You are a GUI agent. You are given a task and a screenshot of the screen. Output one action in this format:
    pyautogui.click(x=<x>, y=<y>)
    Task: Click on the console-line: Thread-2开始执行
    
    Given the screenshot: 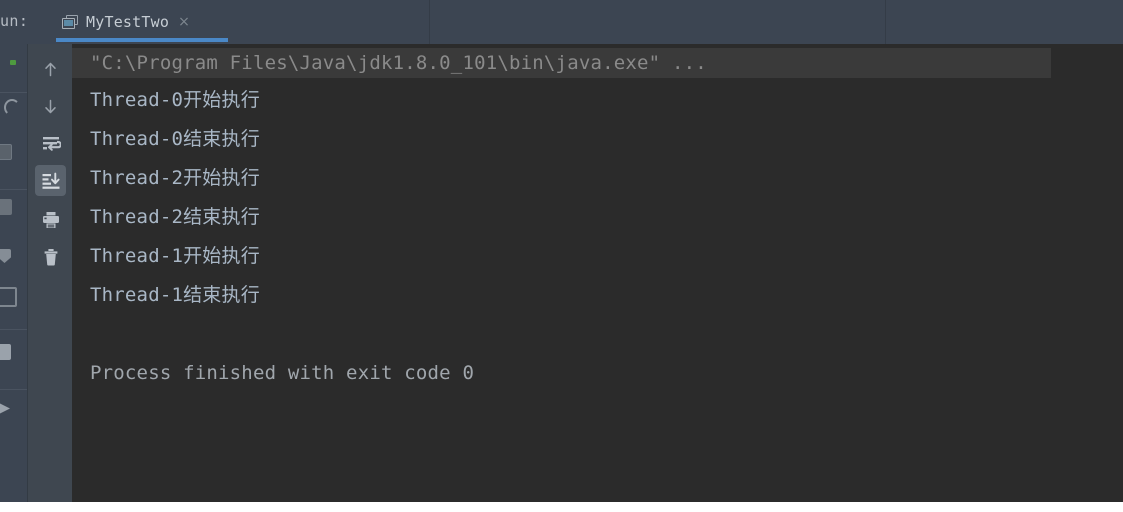 What is the action you would take?
    pyautogui.click(x=175, y=178)
    